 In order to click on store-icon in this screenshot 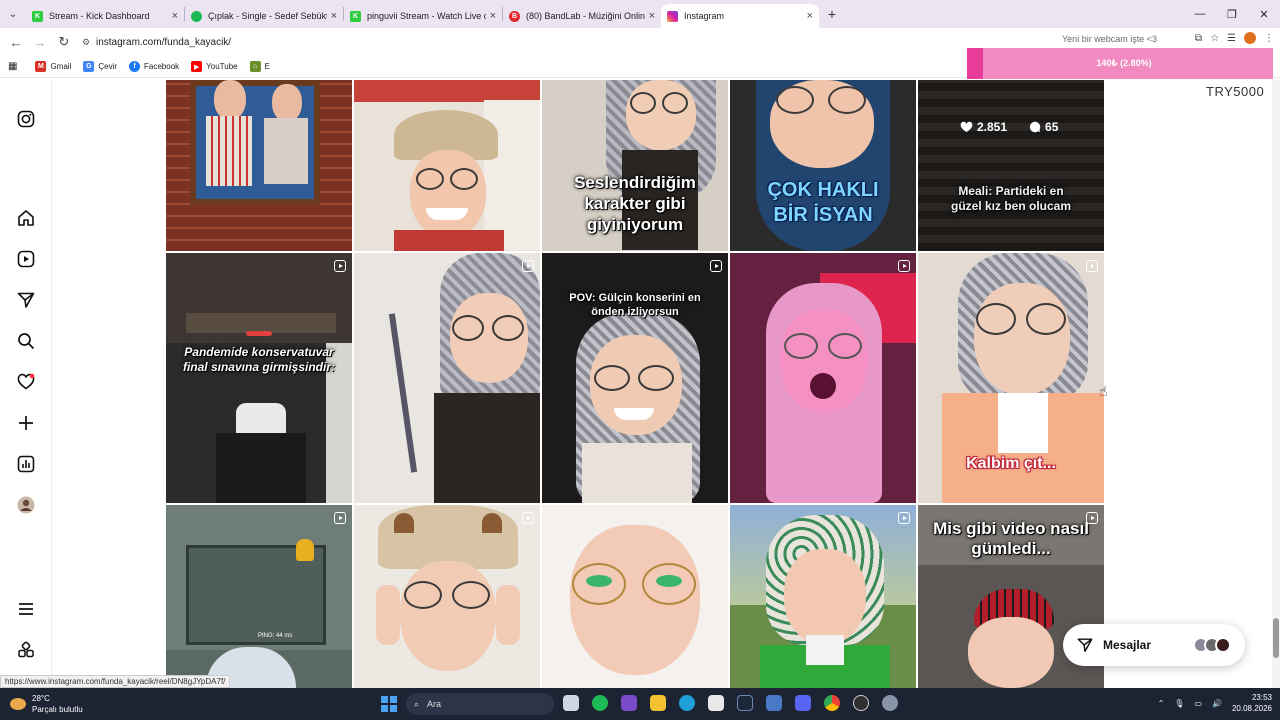, I will do `click(716, 703)`.